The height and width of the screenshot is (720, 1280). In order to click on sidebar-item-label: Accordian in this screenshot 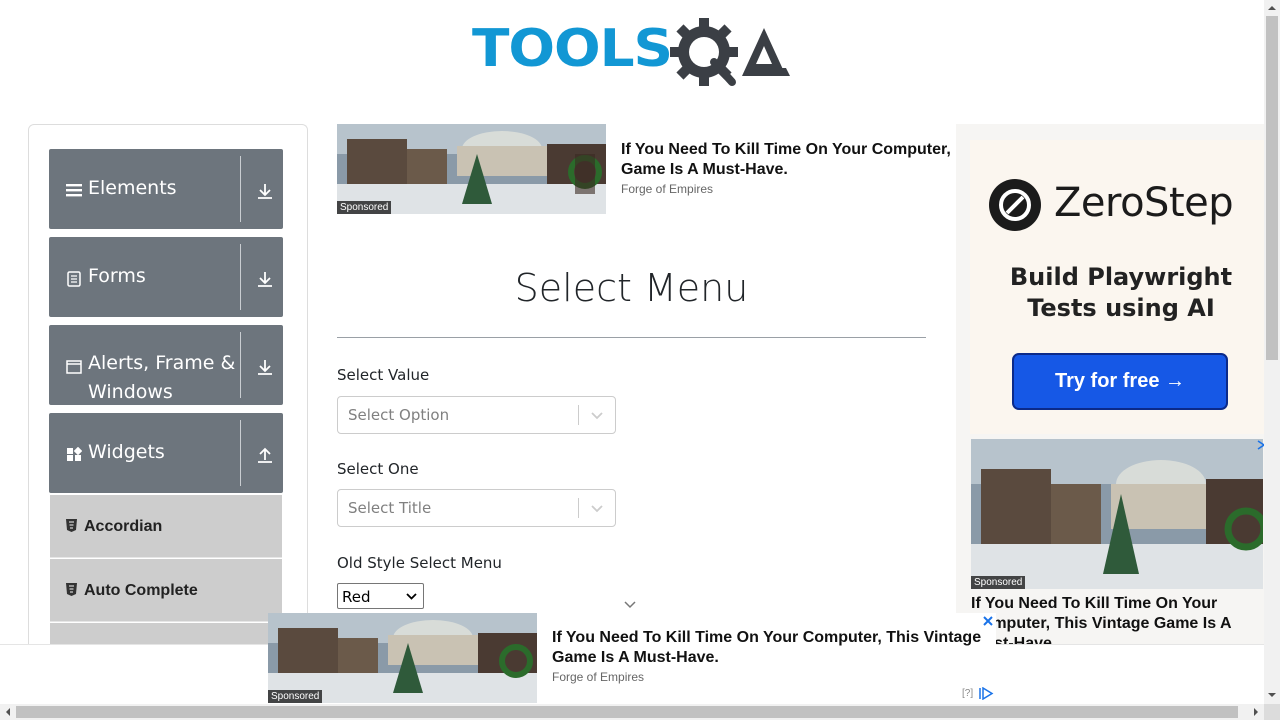, I will do `click(123, 526)`.